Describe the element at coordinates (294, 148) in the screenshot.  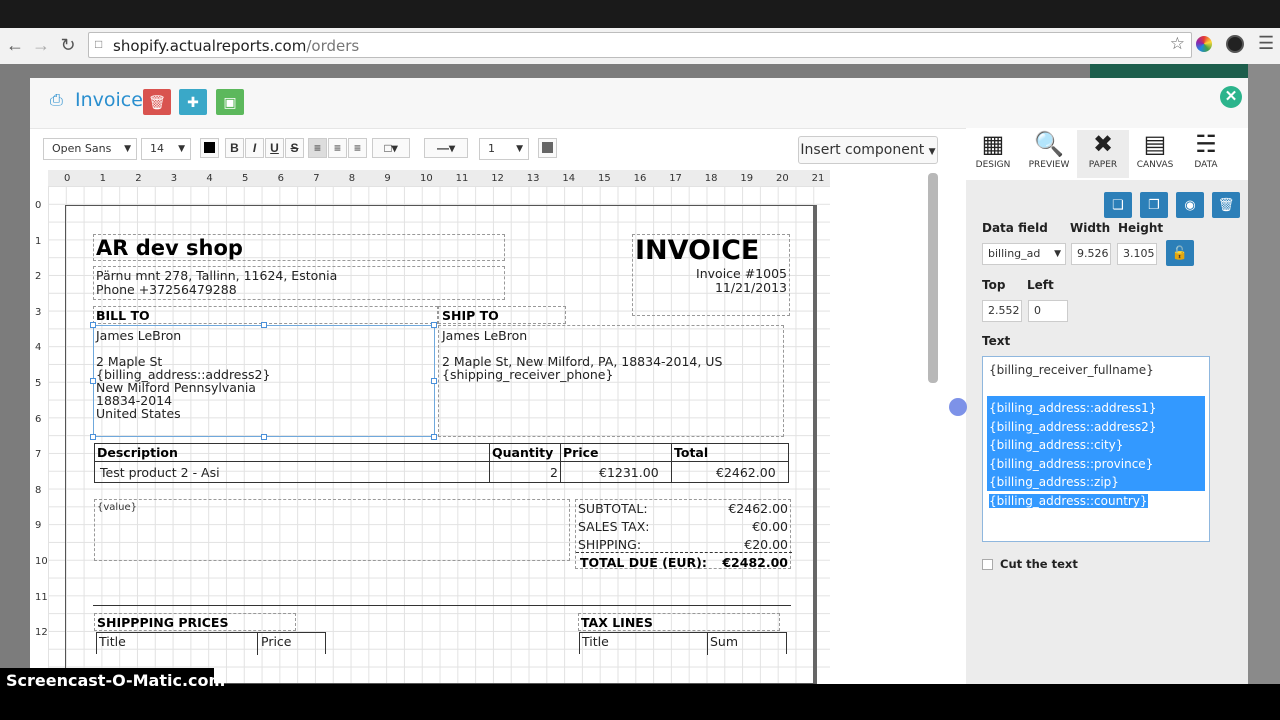
I see `strikethrough-button: S` at that location.